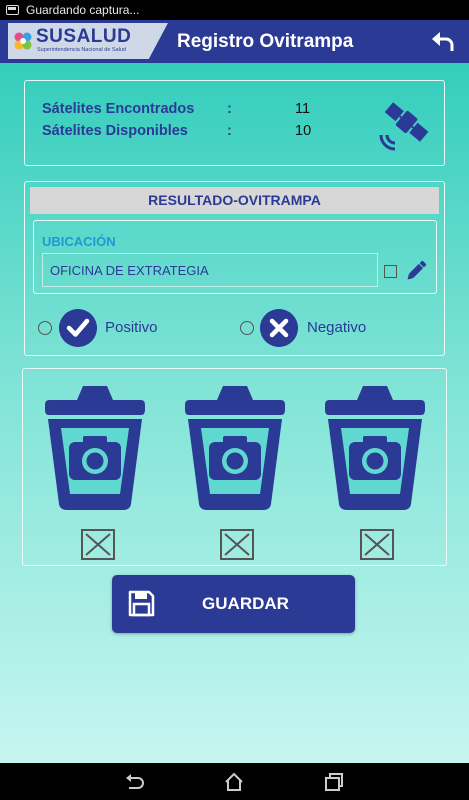 This screenshot has height=800, width=469. What do you see at coordinates (210, 270) in the screenshot?
I see `location-input` at bounding box center [210, 270].